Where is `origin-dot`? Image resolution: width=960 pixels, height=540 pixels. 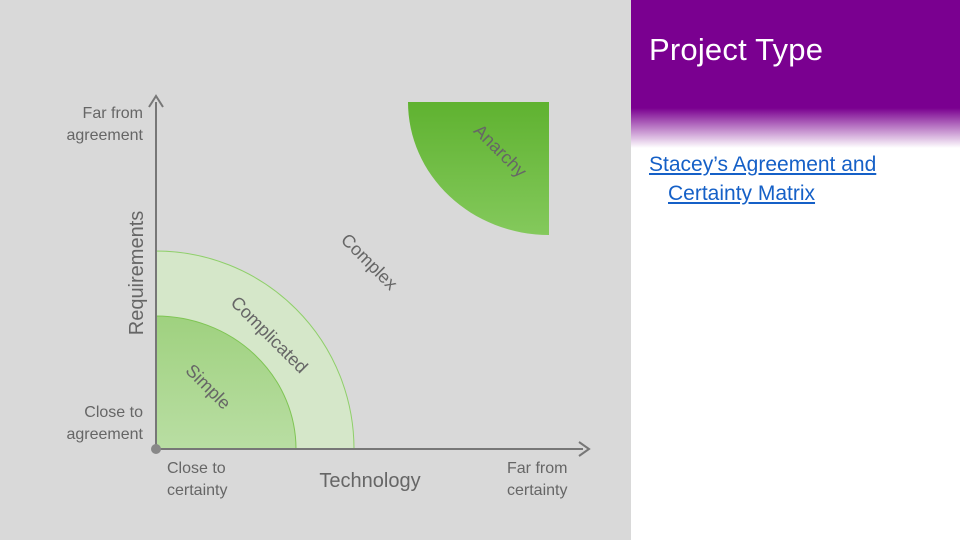
origin-dot is located at coordinates (156, 449).